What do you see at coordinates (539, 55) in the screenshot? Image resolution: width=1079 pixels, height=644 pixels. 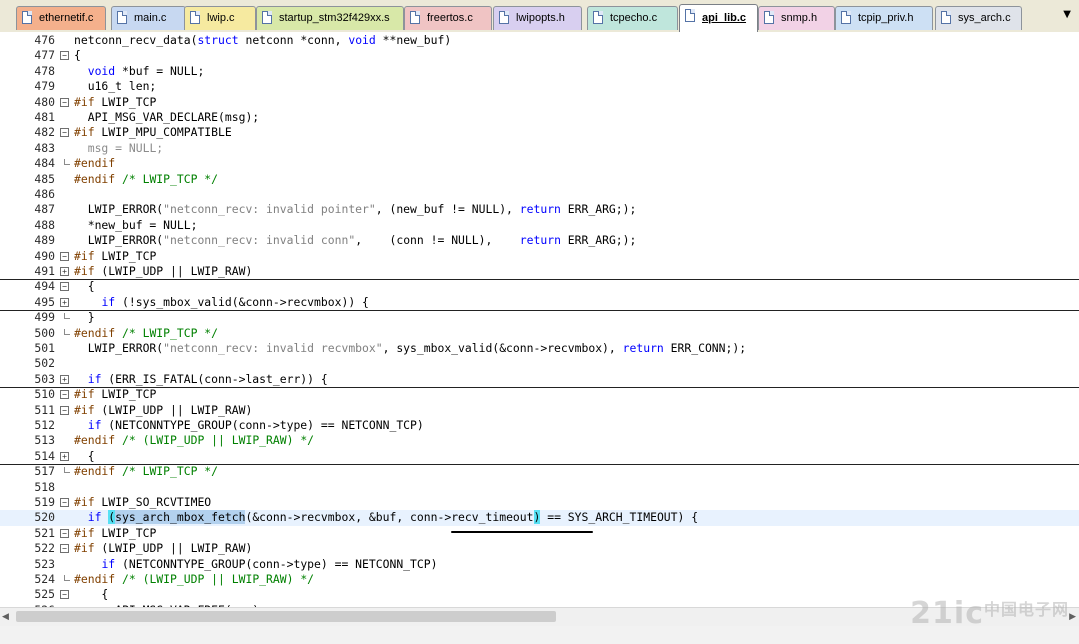 I see `code-line: 477 {` at bounding box center [539, 55].